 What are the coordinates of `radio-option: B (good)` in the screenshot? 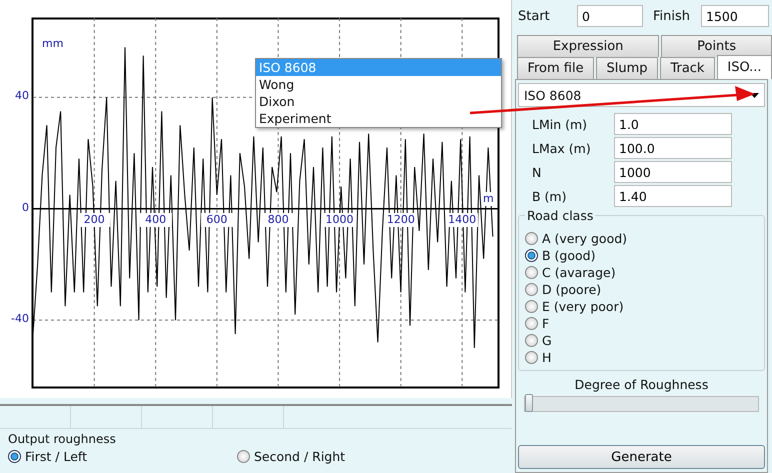 It's located at (641, 255).